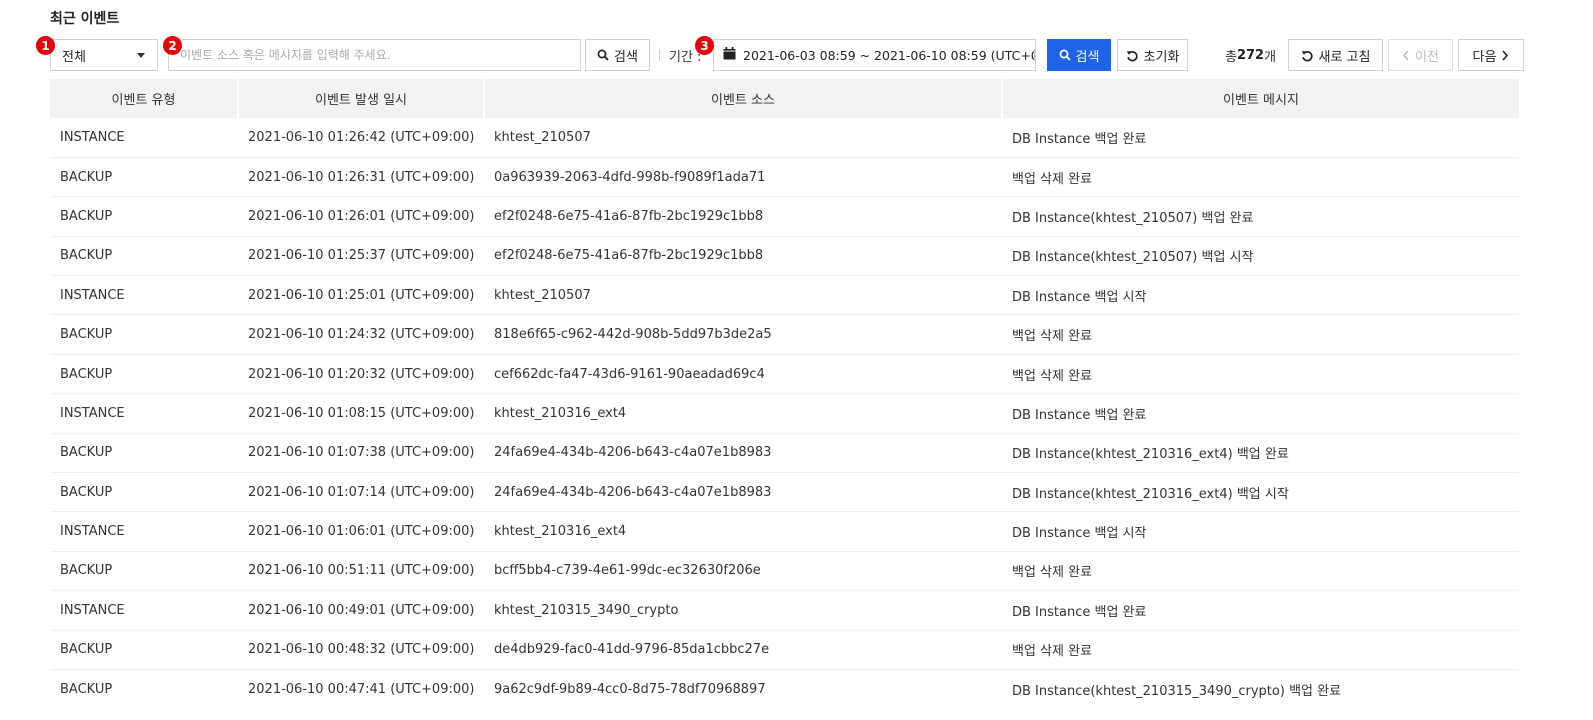 This screenshot has width=1593, height=720. Describe the element at coordinates (361, 453) in the screenshot. I see `event-time-cell: 2021-06-10 01:07:38 (UTC+09:00)` at that location.